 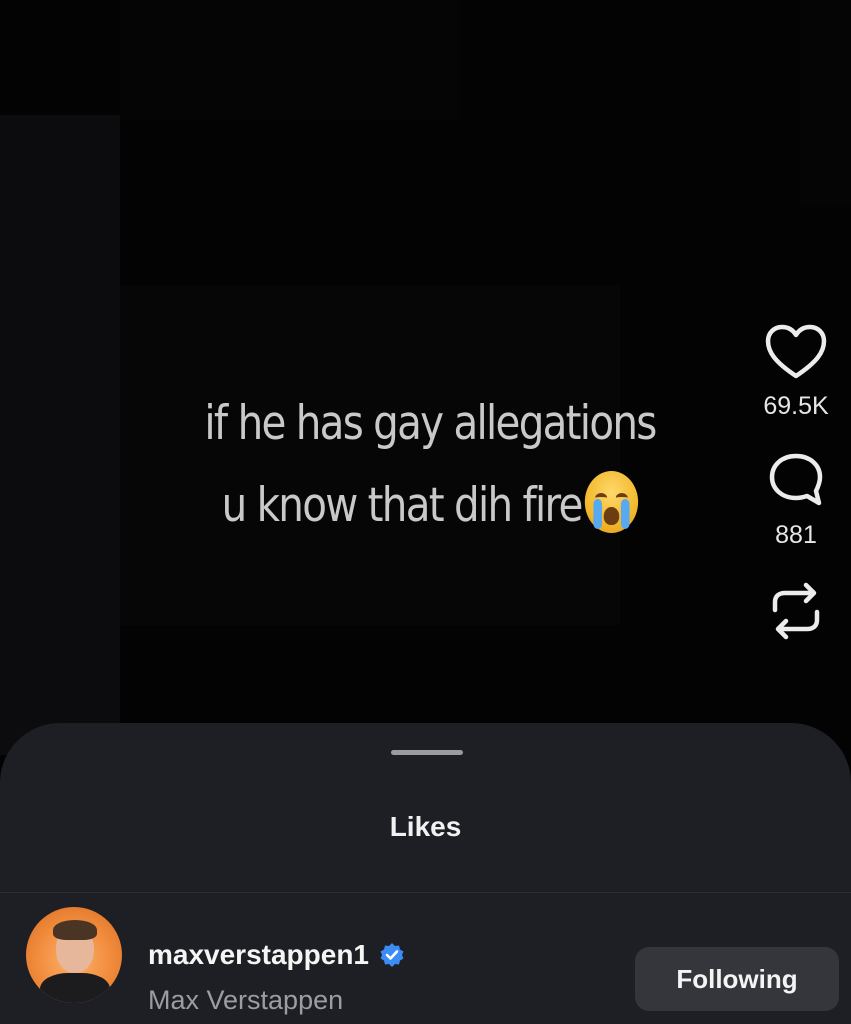 I want to click on loudly-crying-face-icon, so click(x=612, y=502).